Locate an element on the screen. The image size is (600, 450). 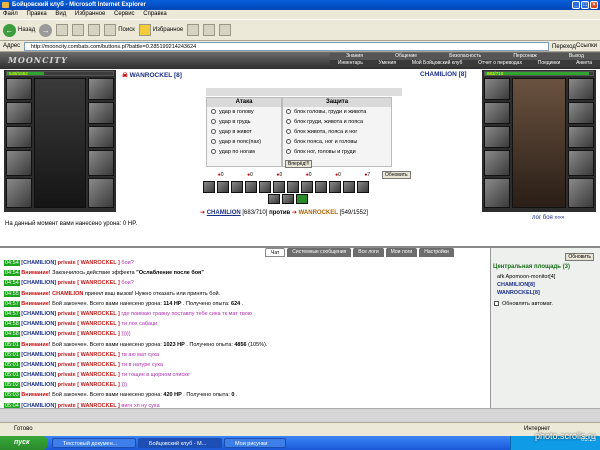
versus-left-name: CHAMILION is located at coordinates (224, 213).